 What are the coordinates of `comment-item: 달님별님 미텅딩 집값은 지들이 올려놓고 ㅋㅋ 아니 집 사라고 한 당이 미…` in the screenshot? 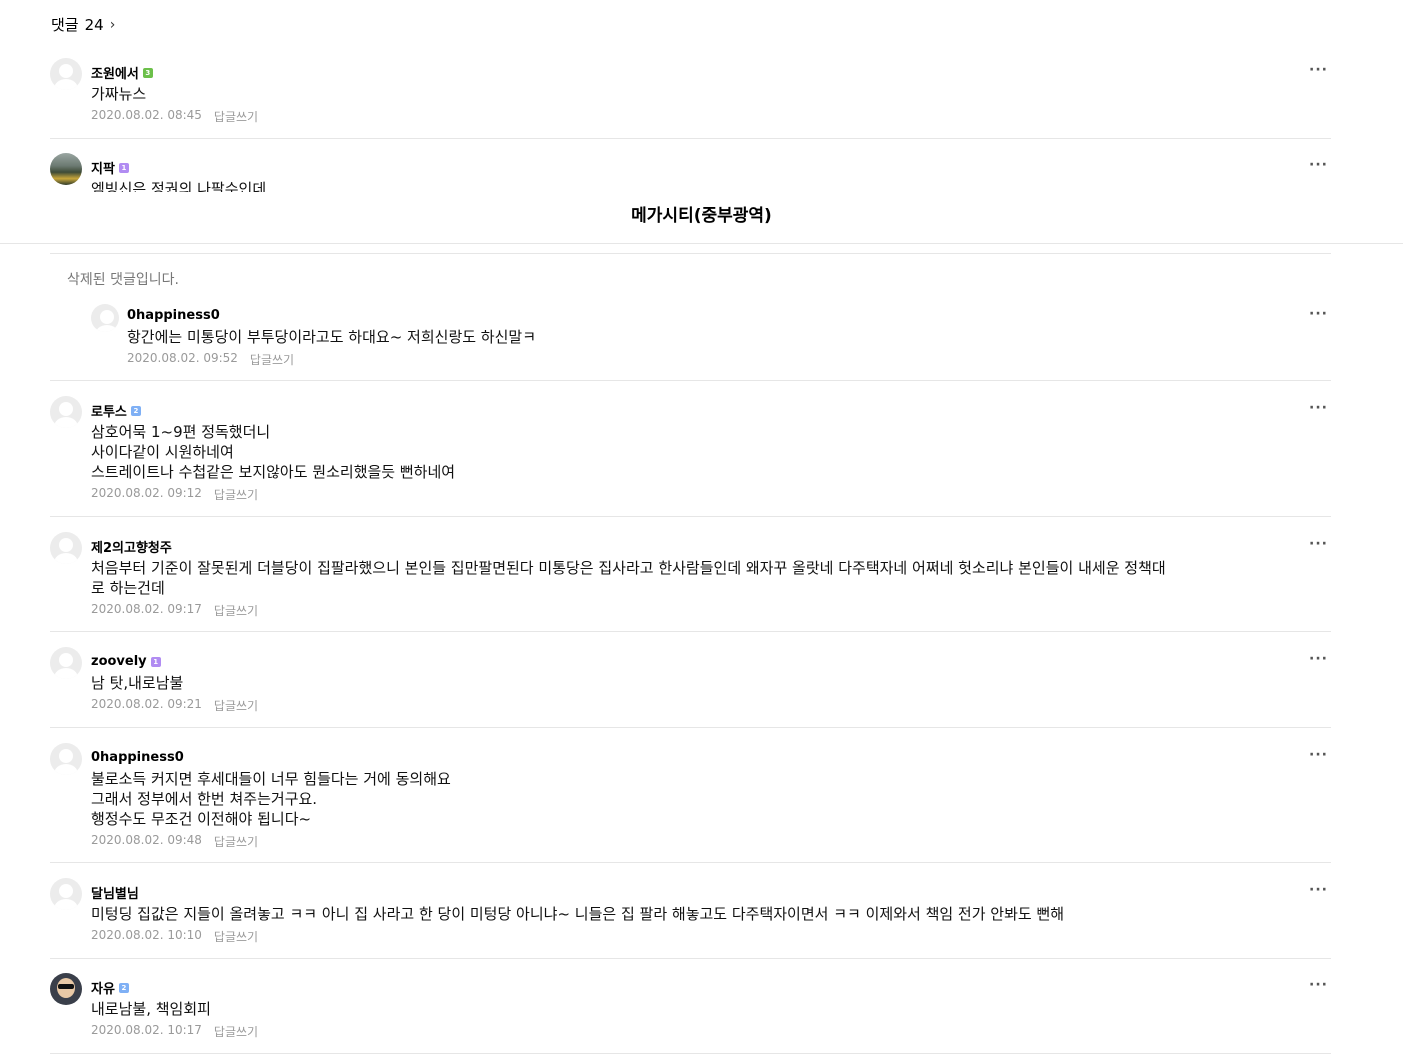 It's located at (690, 917).